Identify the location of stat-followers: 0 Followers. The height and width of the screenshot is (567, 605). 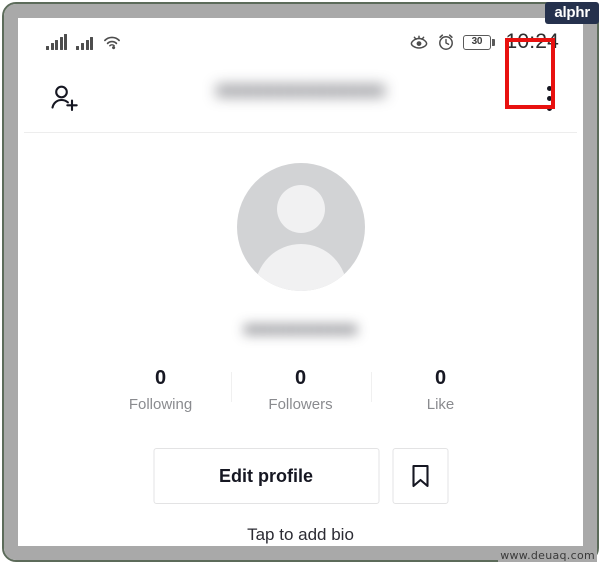
(300, 391).